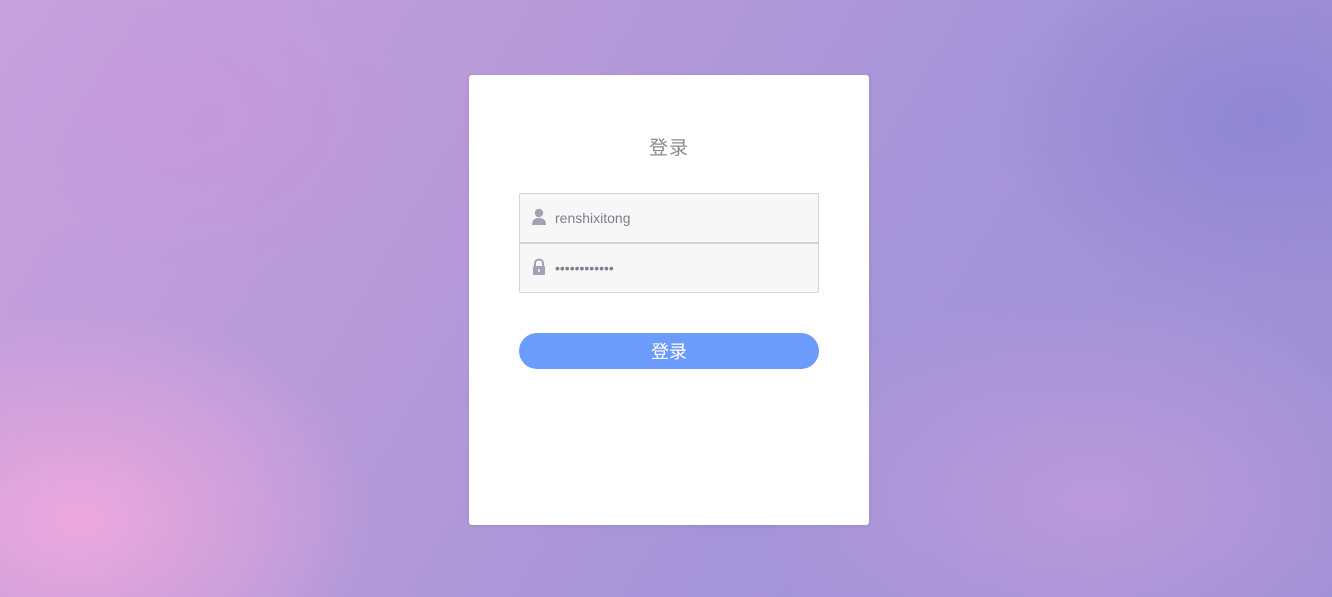  Describe the element at coordinates (539, 267) in the screenshot. I see `lock-icon` at that location.